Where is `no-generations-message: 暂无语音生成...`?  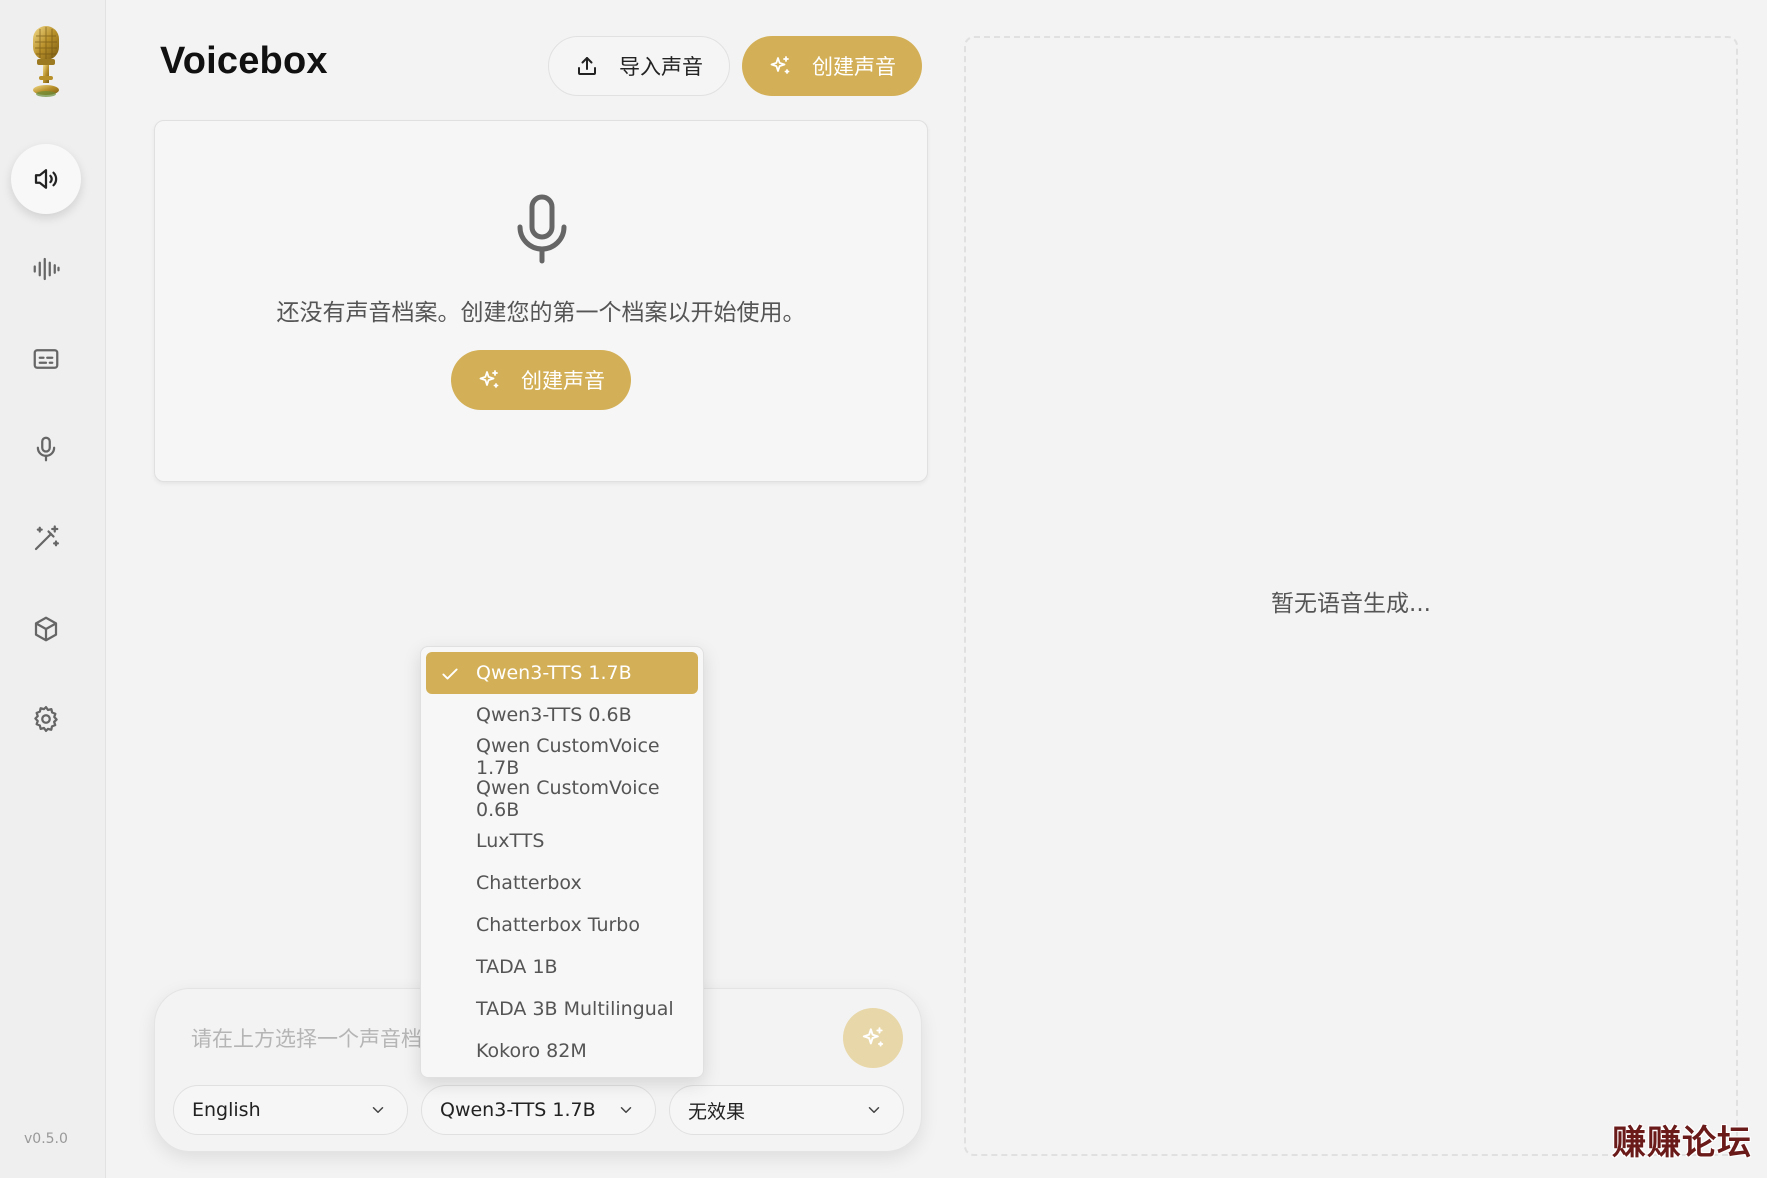
no-generations-message: 暂无语音生成... is located at coordinates (1351, 604).